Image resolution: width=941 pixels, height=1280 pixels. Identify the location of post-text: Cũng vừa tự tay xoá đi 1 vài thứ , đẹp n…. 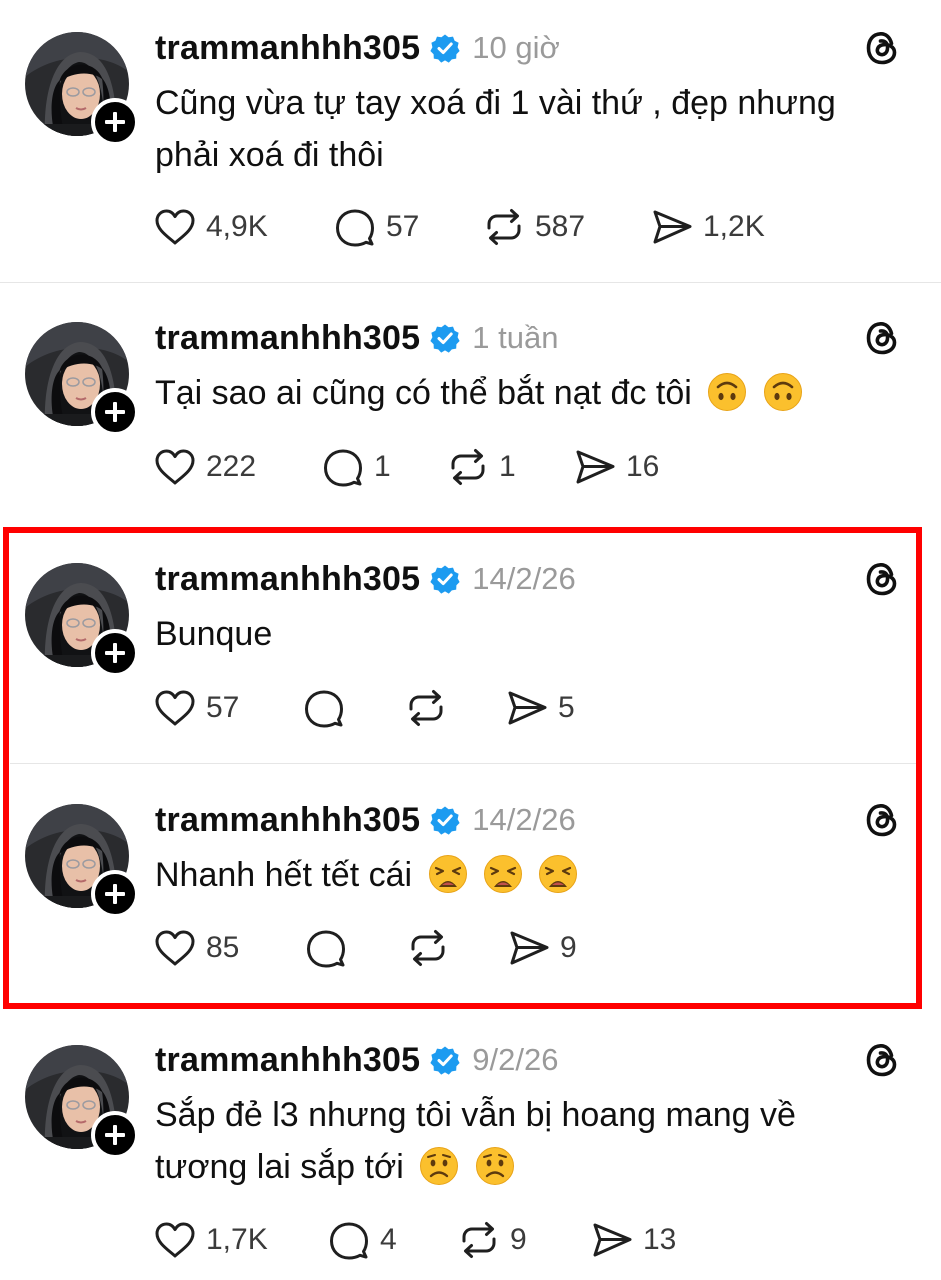
(520, 129).